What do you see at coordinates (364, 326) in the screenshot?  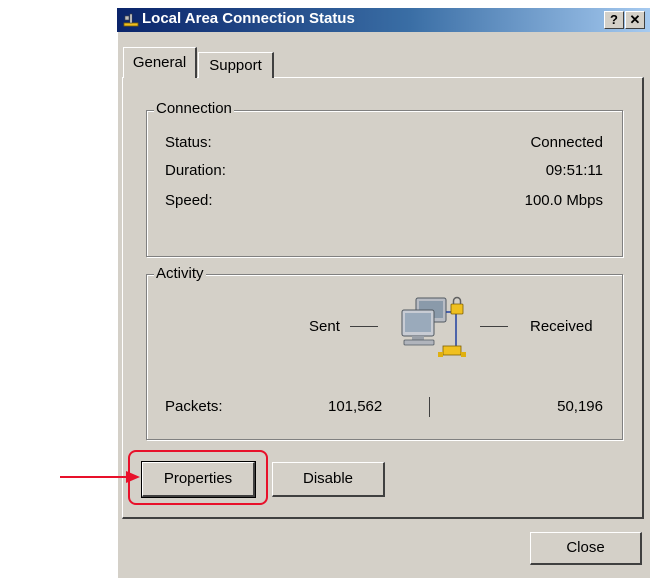 I see `sent-line` at bounding box center [364, 326].